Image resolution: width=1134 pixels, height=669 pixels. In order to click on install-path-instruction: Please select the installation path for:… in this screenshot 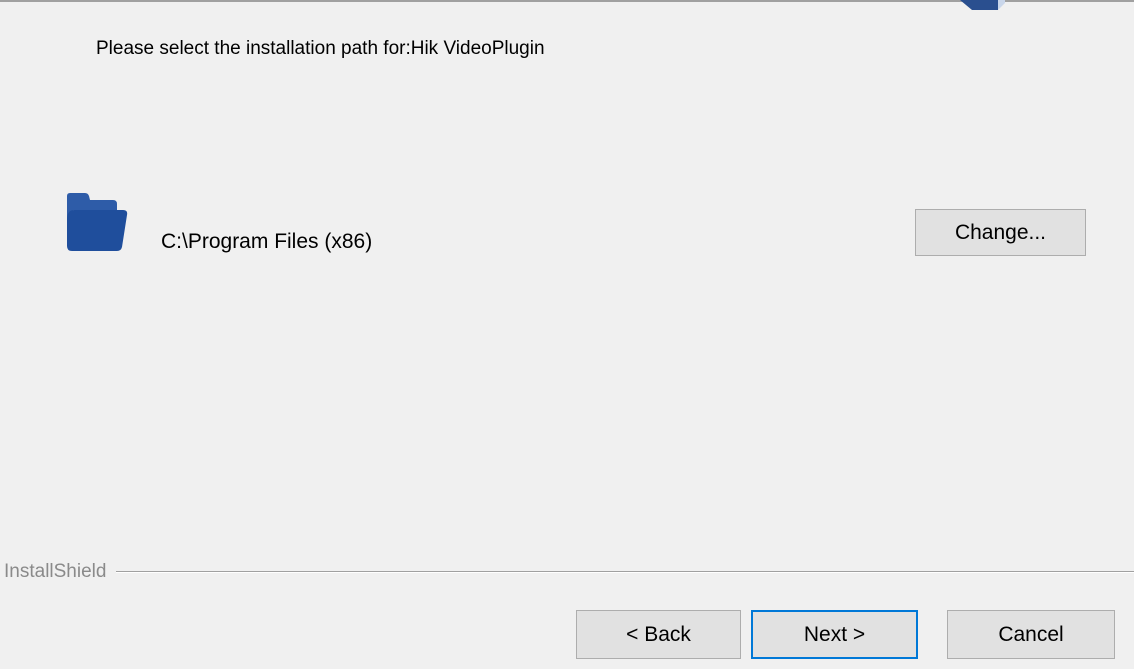, I will do `click(320, 48)`.